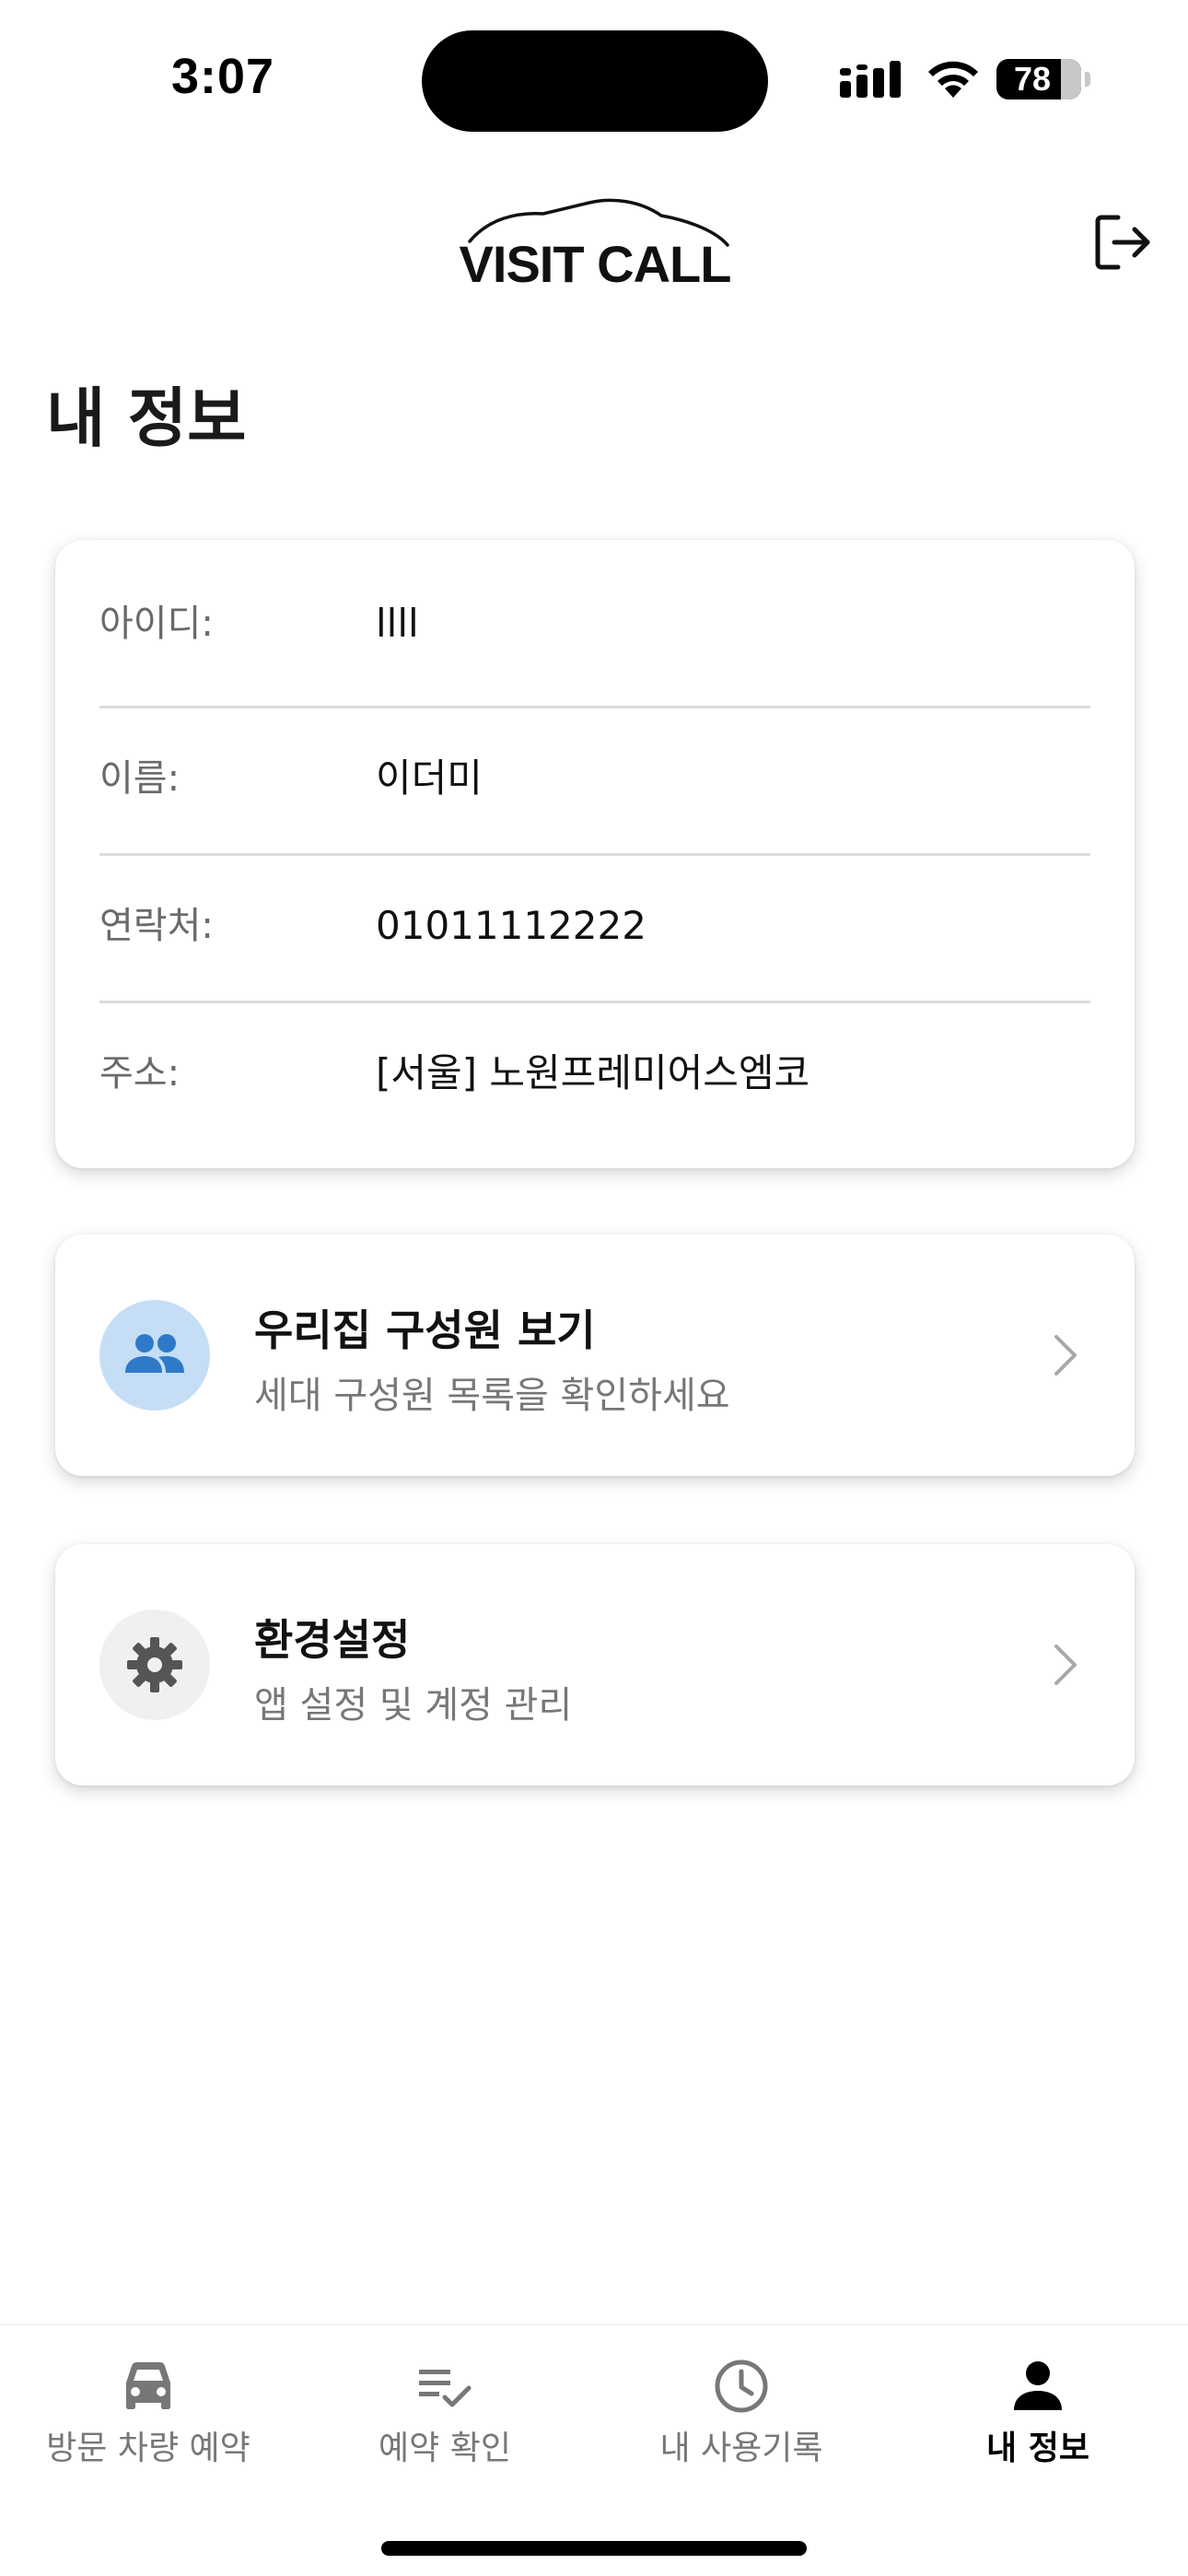 This screenshot has width=1188, height=2576. I want to click on logout-icon, so click(1122, 243).